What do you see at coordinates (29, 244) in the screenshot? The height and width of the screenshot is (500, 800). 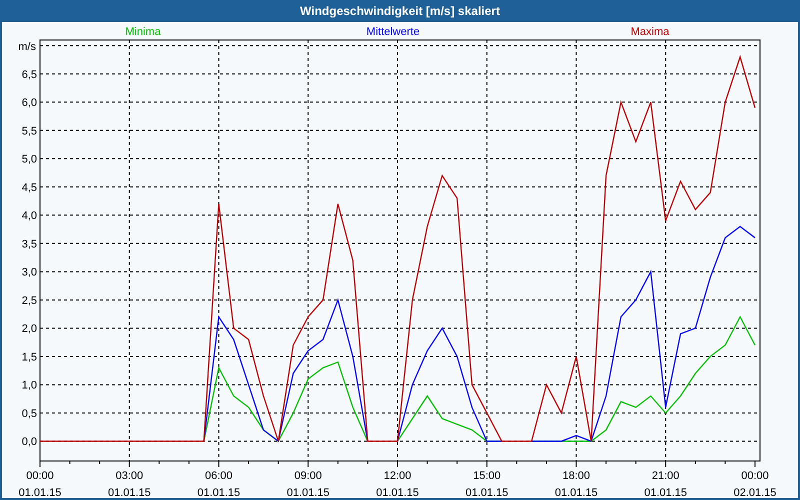 I see `y-tick-label: 3,5` at bounding box center [29, 244].